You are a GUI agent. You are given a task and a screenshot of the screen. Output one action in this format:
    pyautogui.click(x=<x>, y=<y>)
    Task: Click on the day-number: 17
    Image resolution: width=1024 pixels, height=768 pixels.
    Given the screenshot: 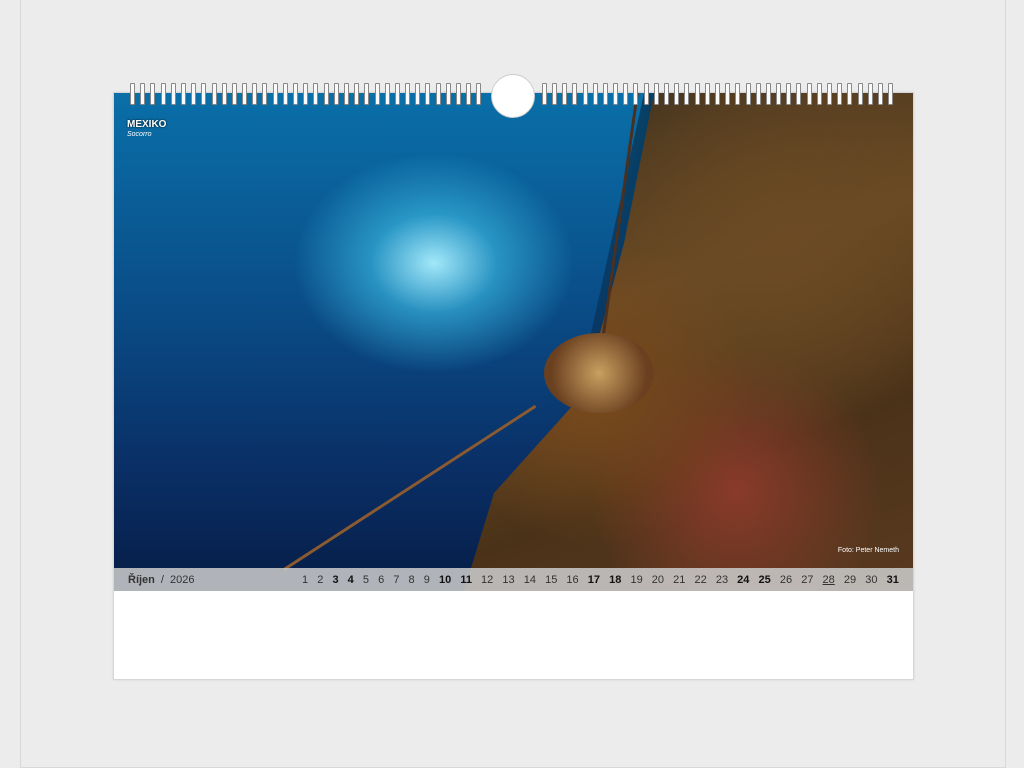 What is the action you would take?
    pyautogui.click(x=594, y=579)
    